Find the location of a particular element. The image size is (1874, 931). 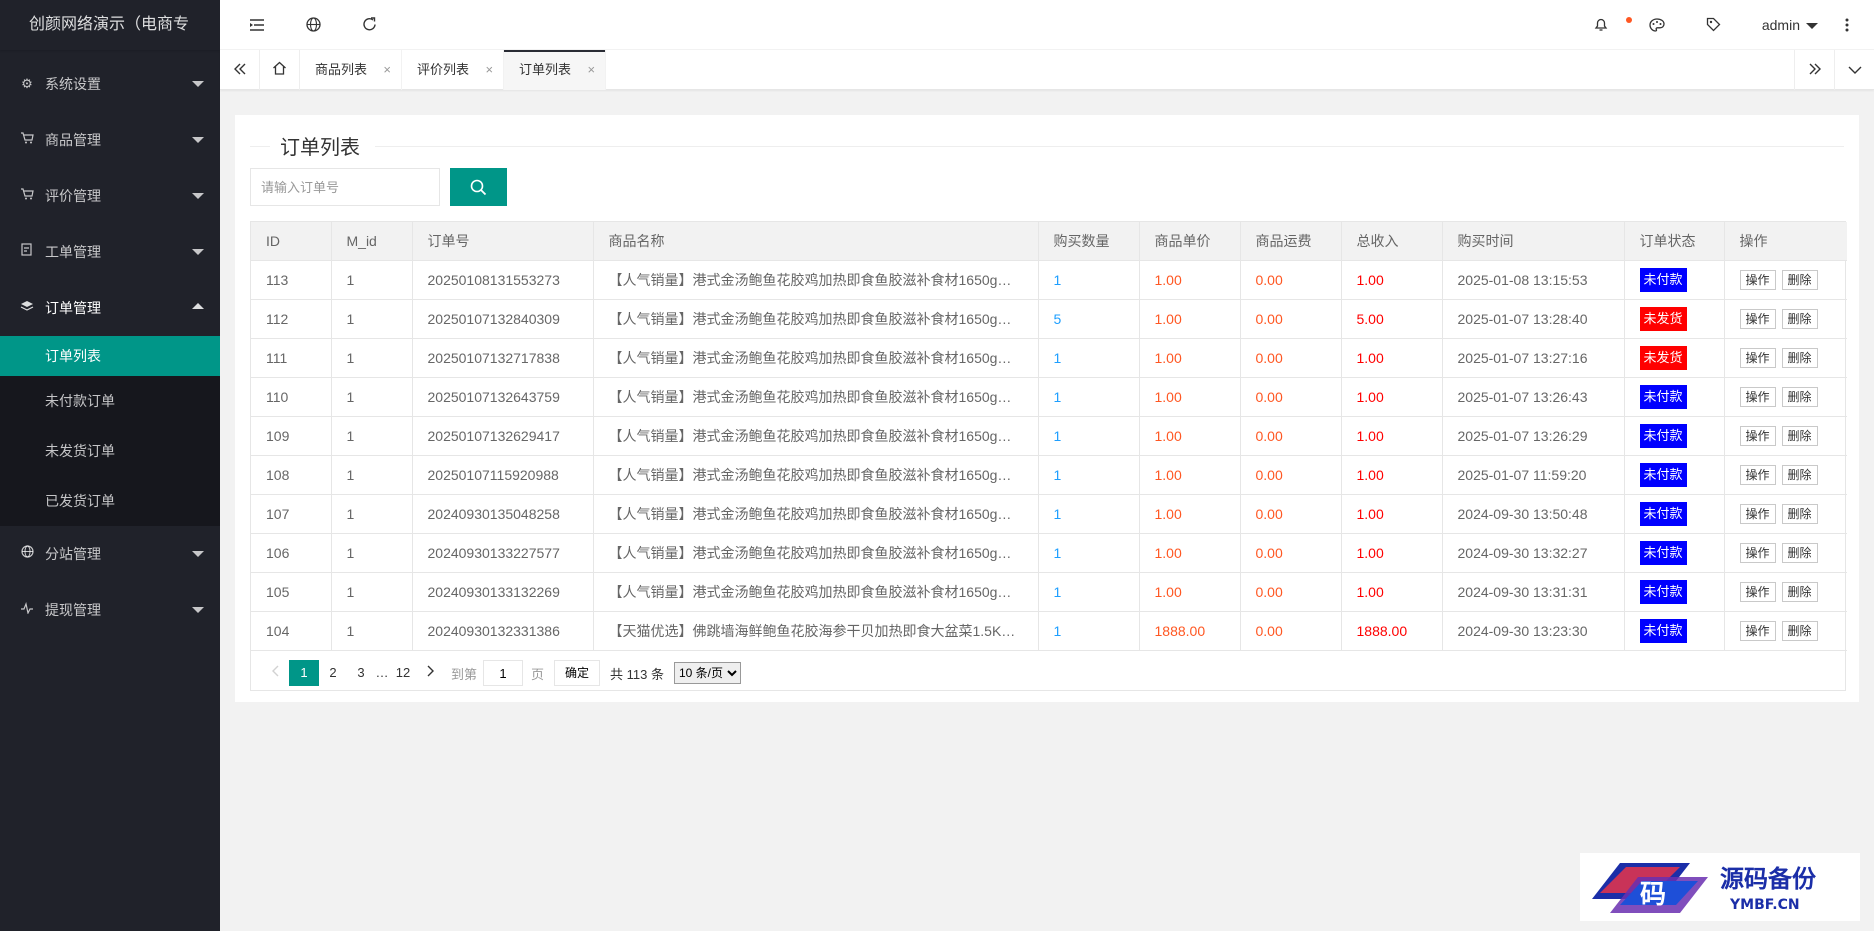

sidebar-item-product-management: 商品管理 is located at coordinates (110, 140).